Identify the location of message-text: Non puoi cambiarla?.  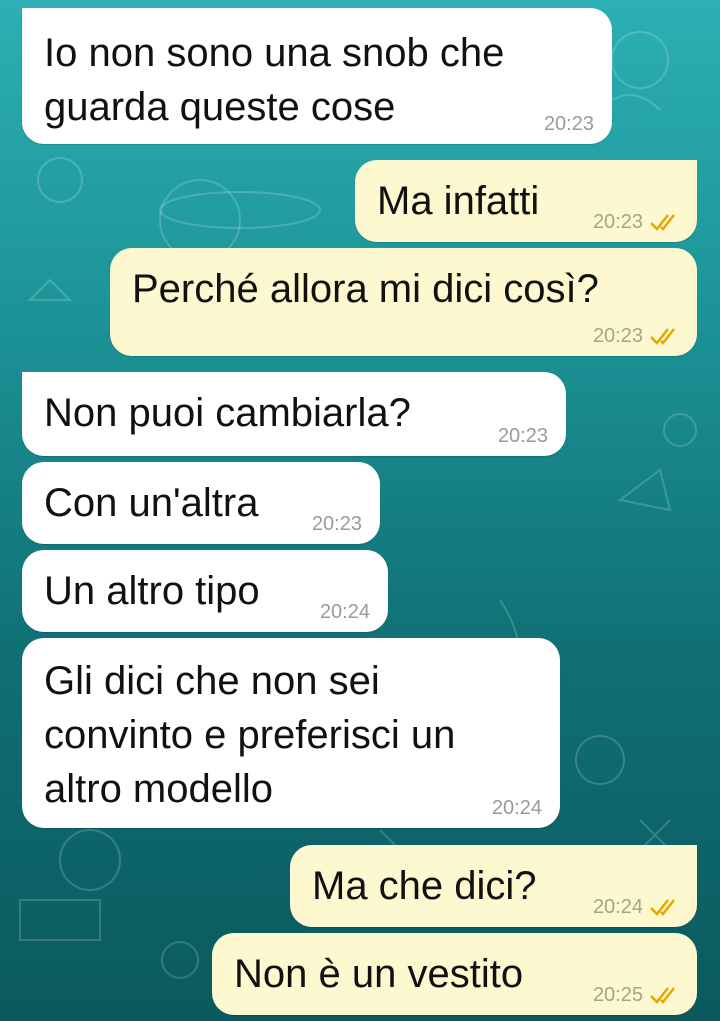
(227, 413).